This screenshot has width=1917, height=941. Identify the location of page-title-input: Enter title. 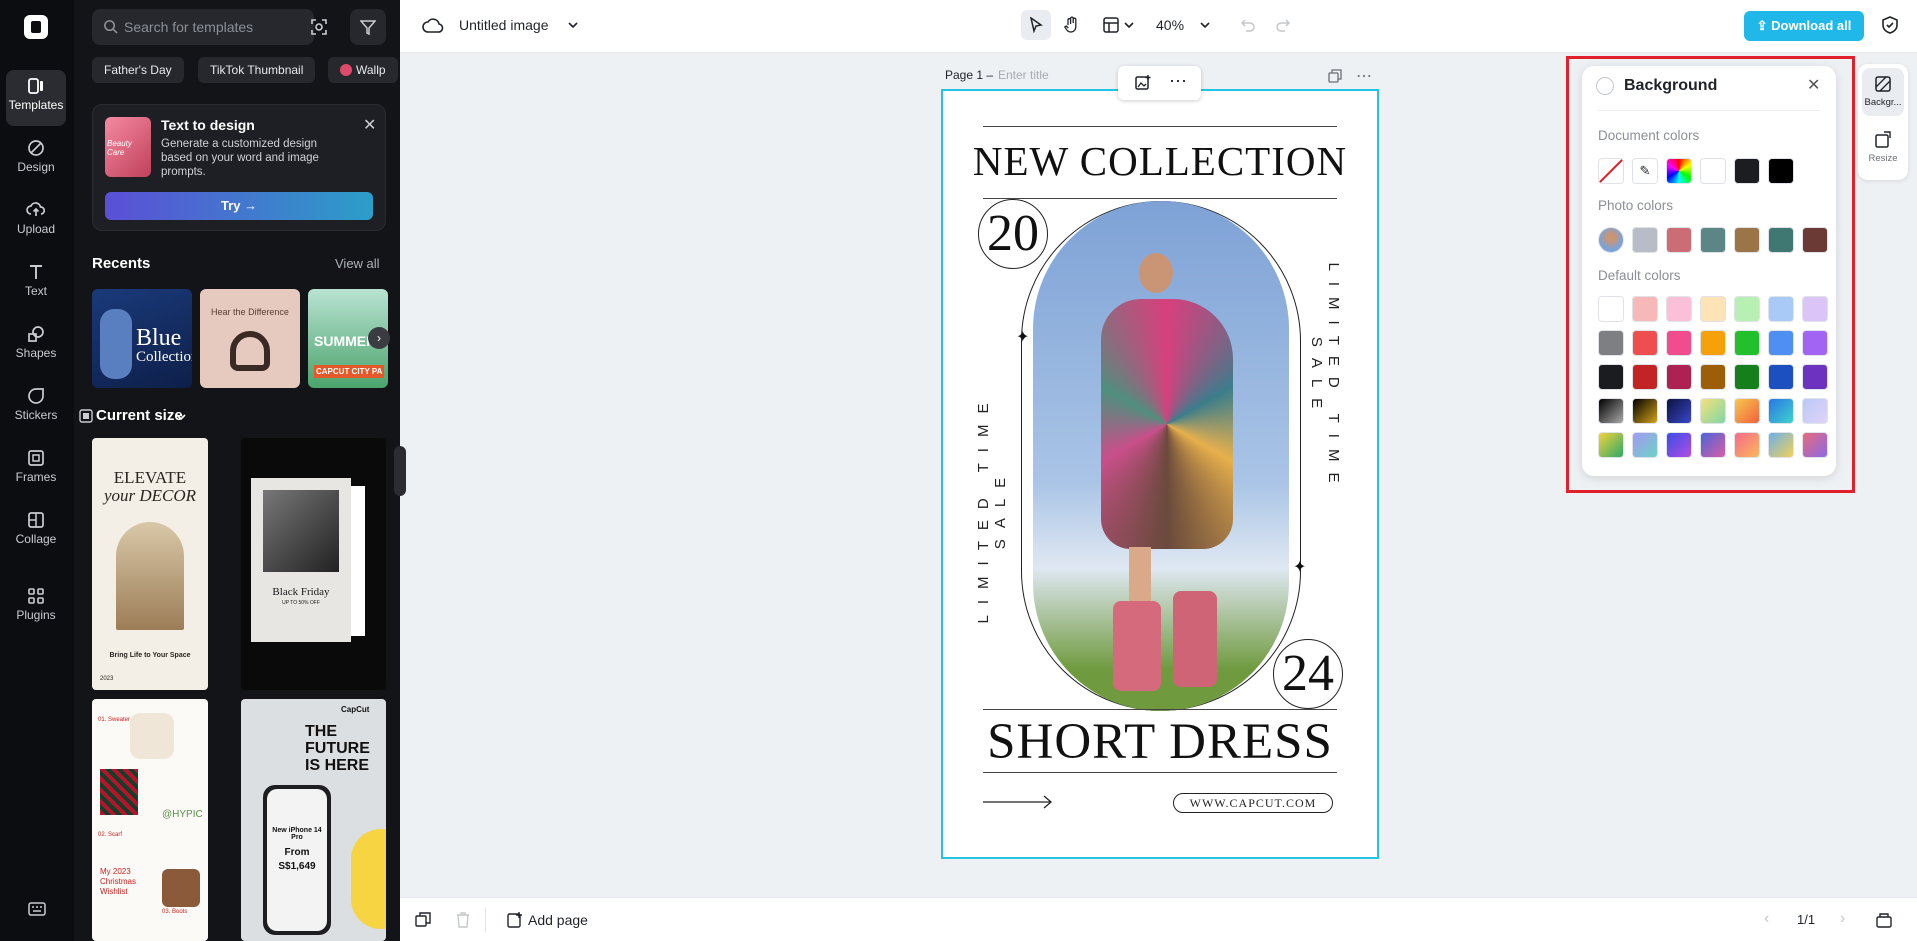
(1023, 75).